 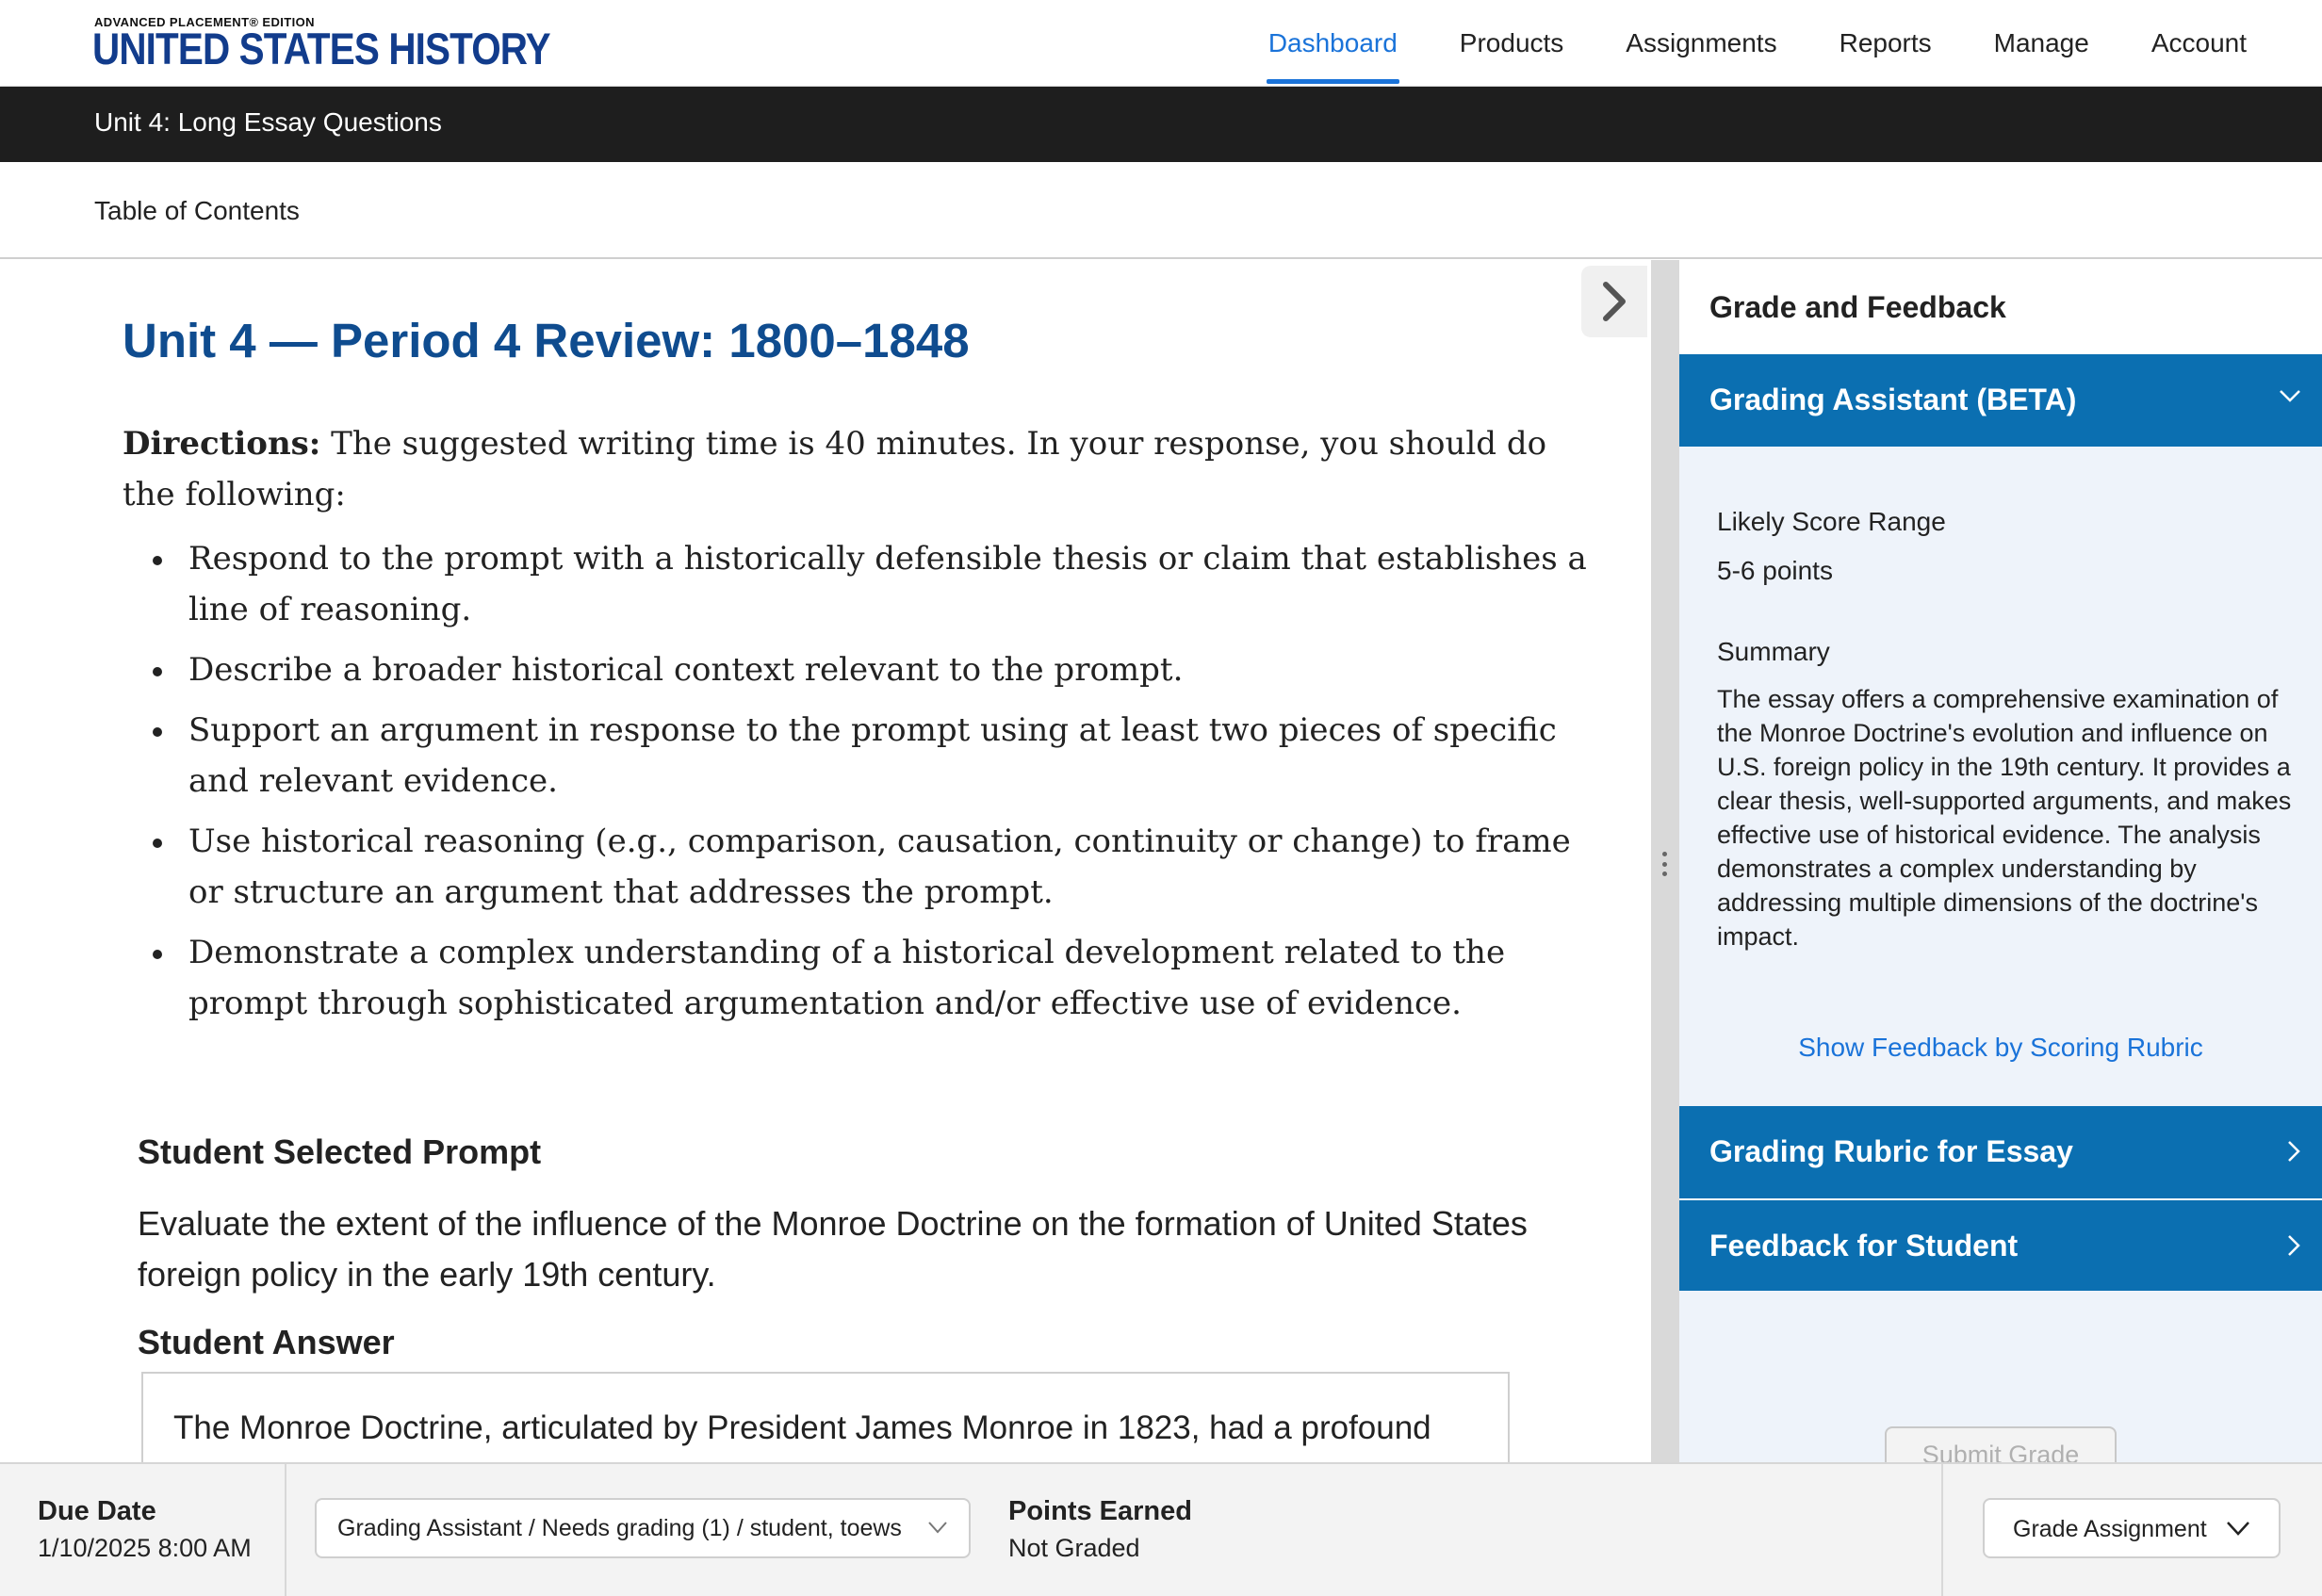 What do you see at coordinates (1891, 1151) in the screenshot?
I see `grading-rubric-title: Grading Rubric for Essay` at bounding box center [1891, 1151].